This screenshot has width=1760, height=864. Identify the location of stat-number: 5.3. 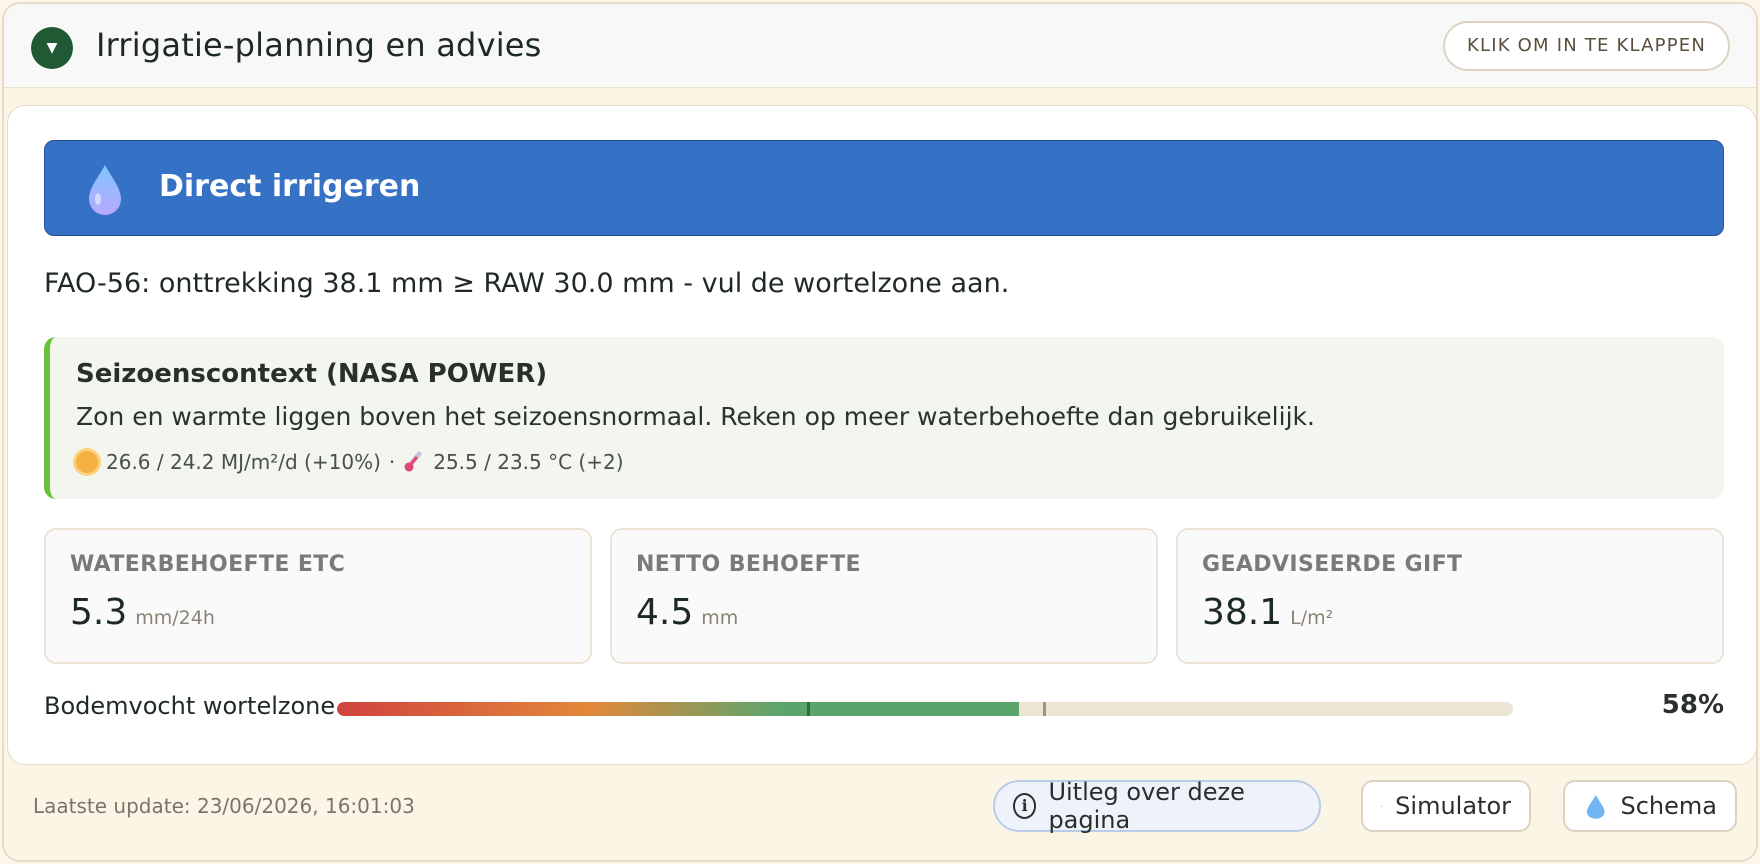
(99, 612).